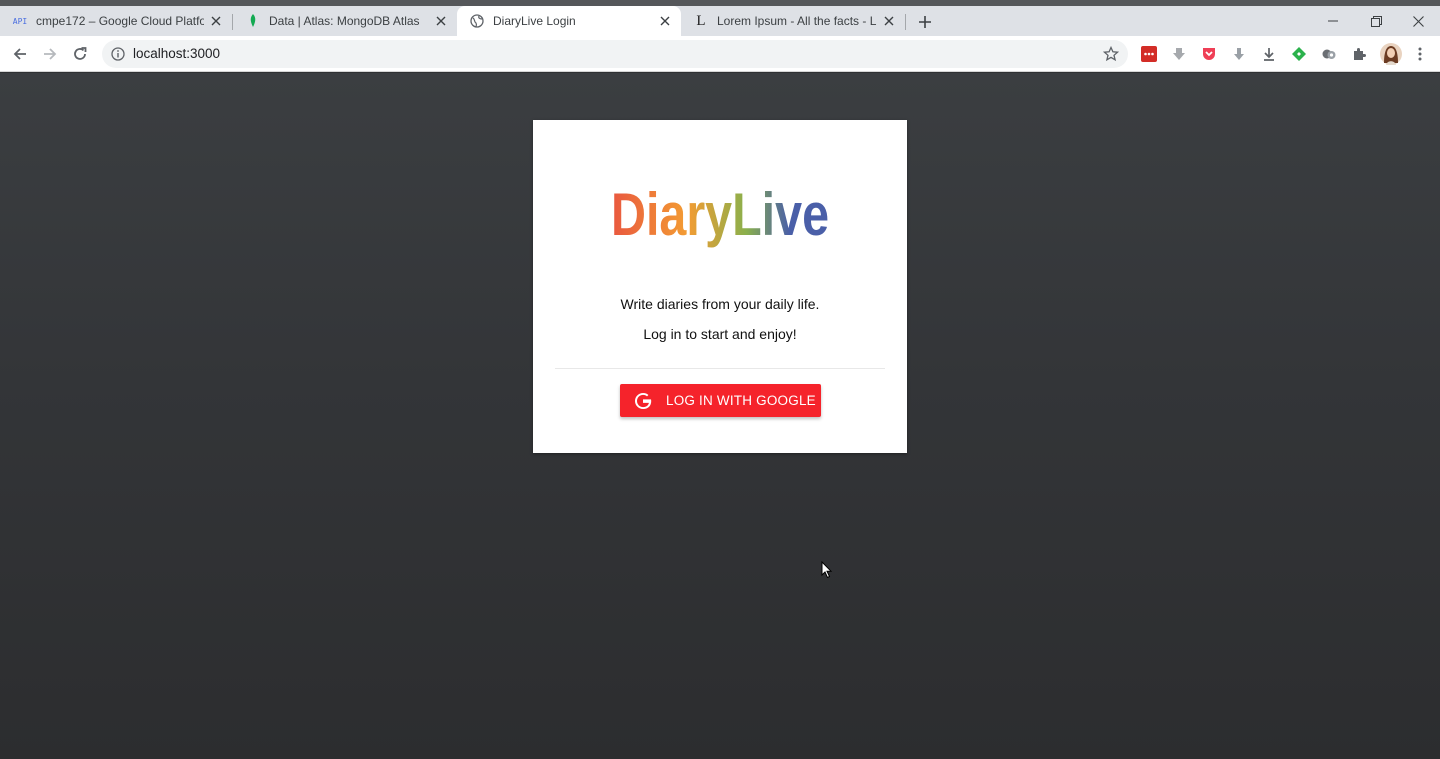 The height and width of the screenshot is (759, 1440). Describe the element at coordinates (80, 54) in the screenshot. I see `reload-button` at that location.